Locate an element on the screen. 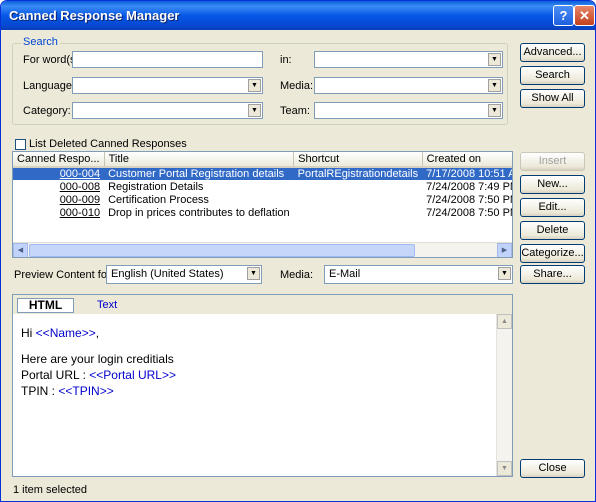 The image size is (596, 502). tpin-line: TPIN : <<TPIN>> is located at coordinates (67, 391).